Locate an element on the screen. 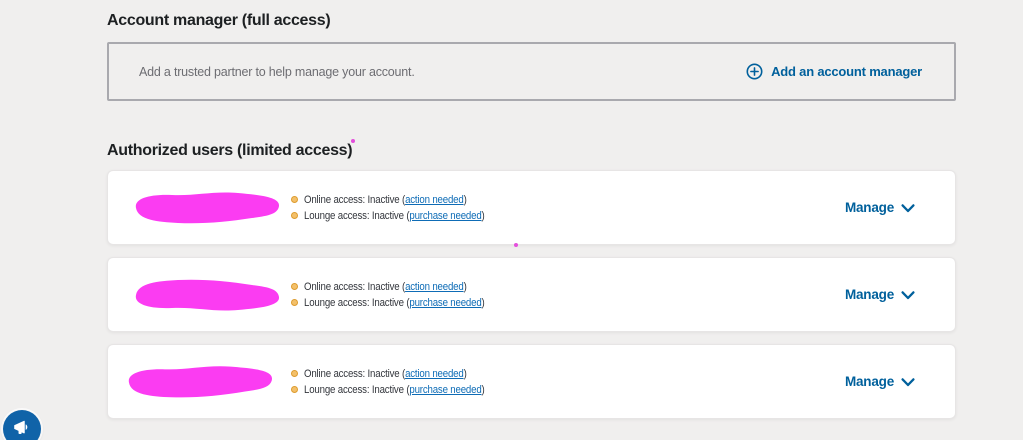 The image size is (1023, 440). plus-circle-icon is located at coordinates (754, 71).